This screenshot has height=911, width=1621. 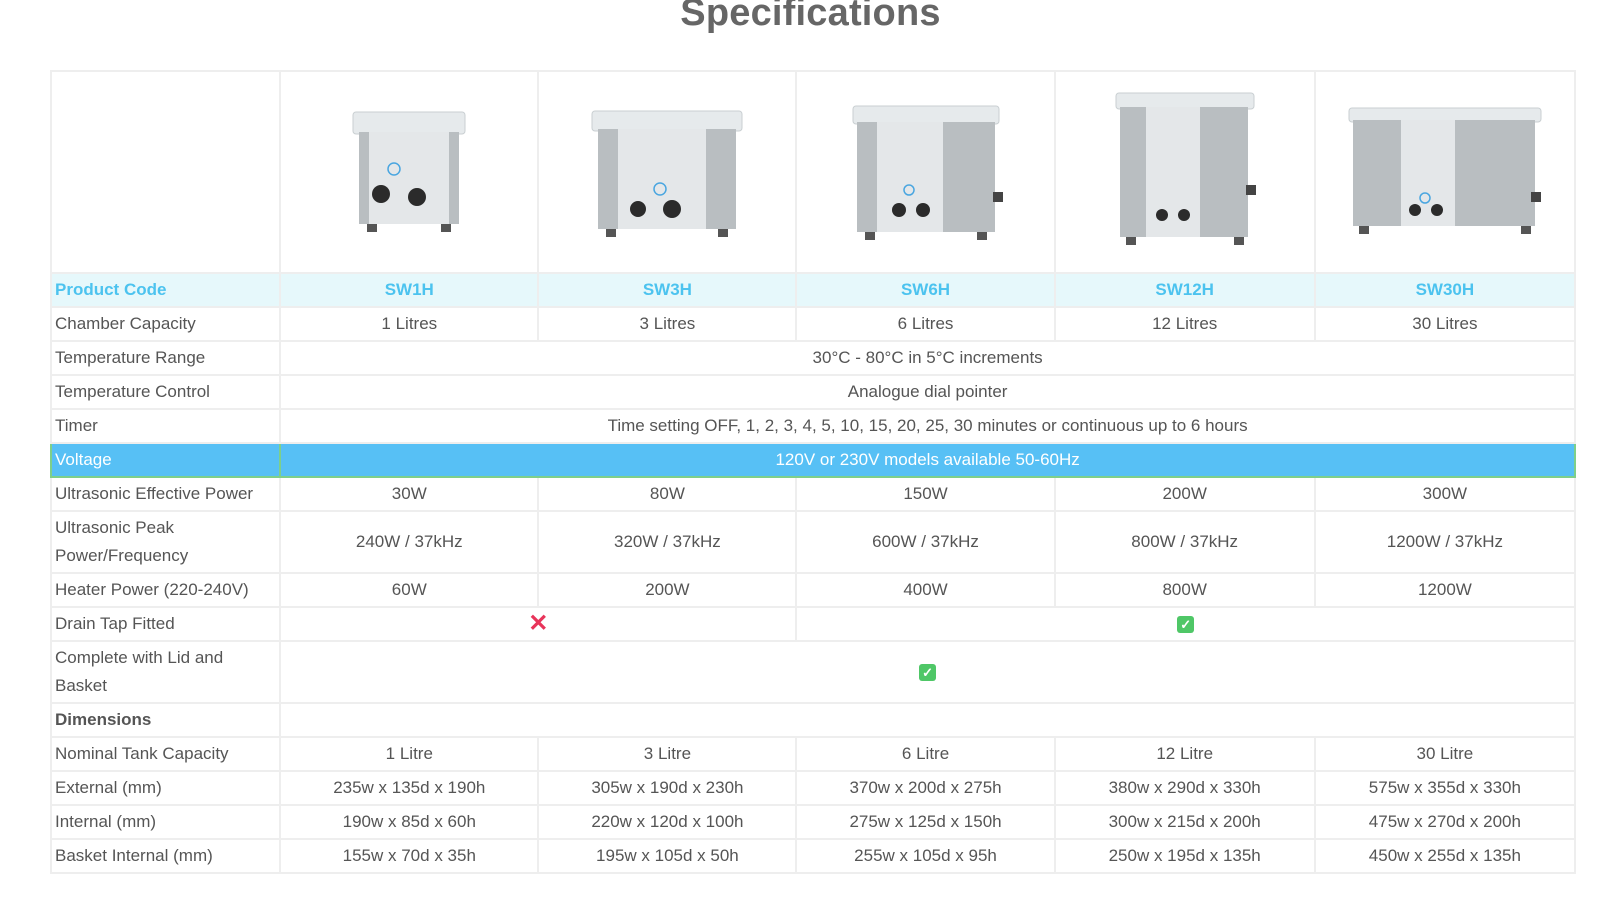 I want to click on row-label: Nominal Tank Capacity, so click(x=165, y=754).